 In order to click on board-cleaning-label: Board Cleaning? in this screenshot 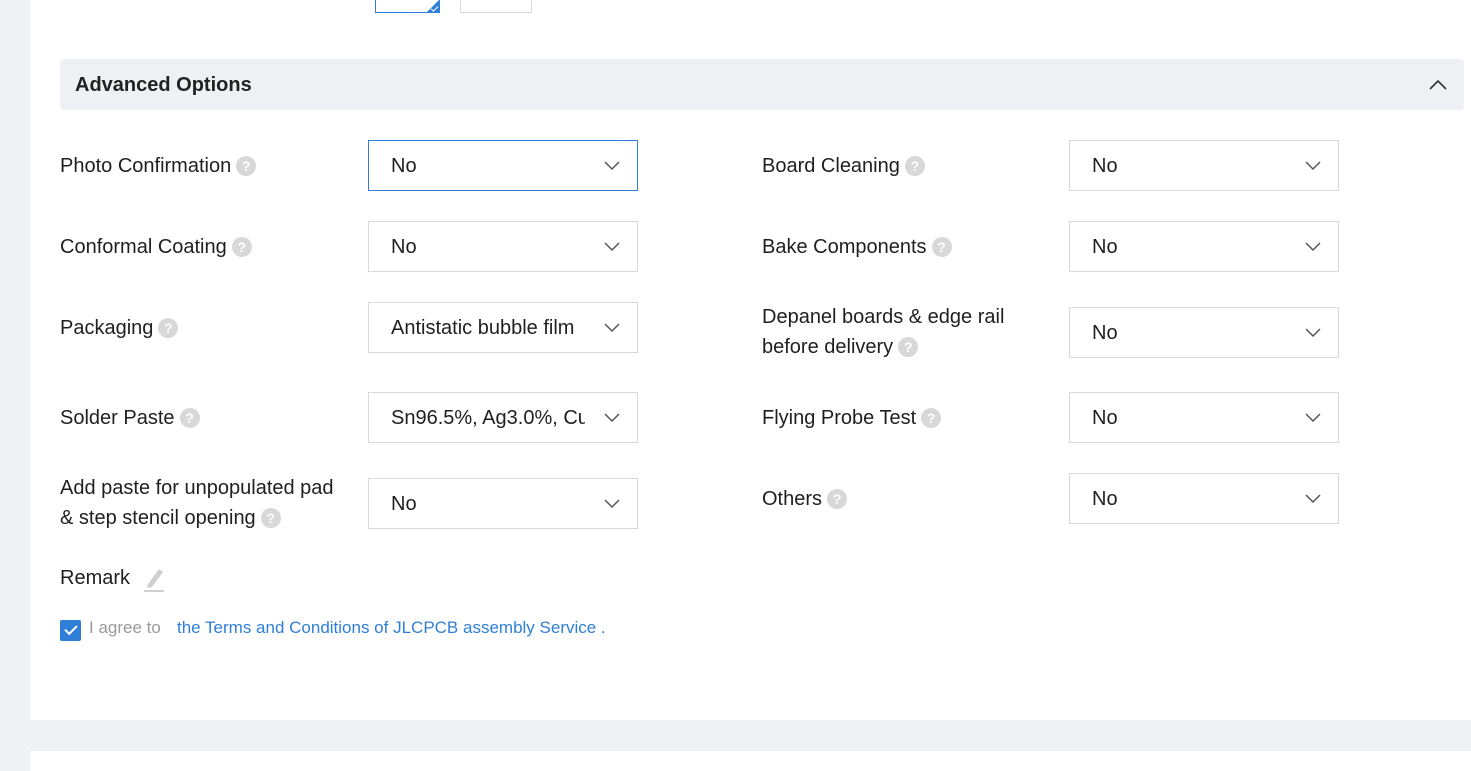, I will do `click(843, 166)`.